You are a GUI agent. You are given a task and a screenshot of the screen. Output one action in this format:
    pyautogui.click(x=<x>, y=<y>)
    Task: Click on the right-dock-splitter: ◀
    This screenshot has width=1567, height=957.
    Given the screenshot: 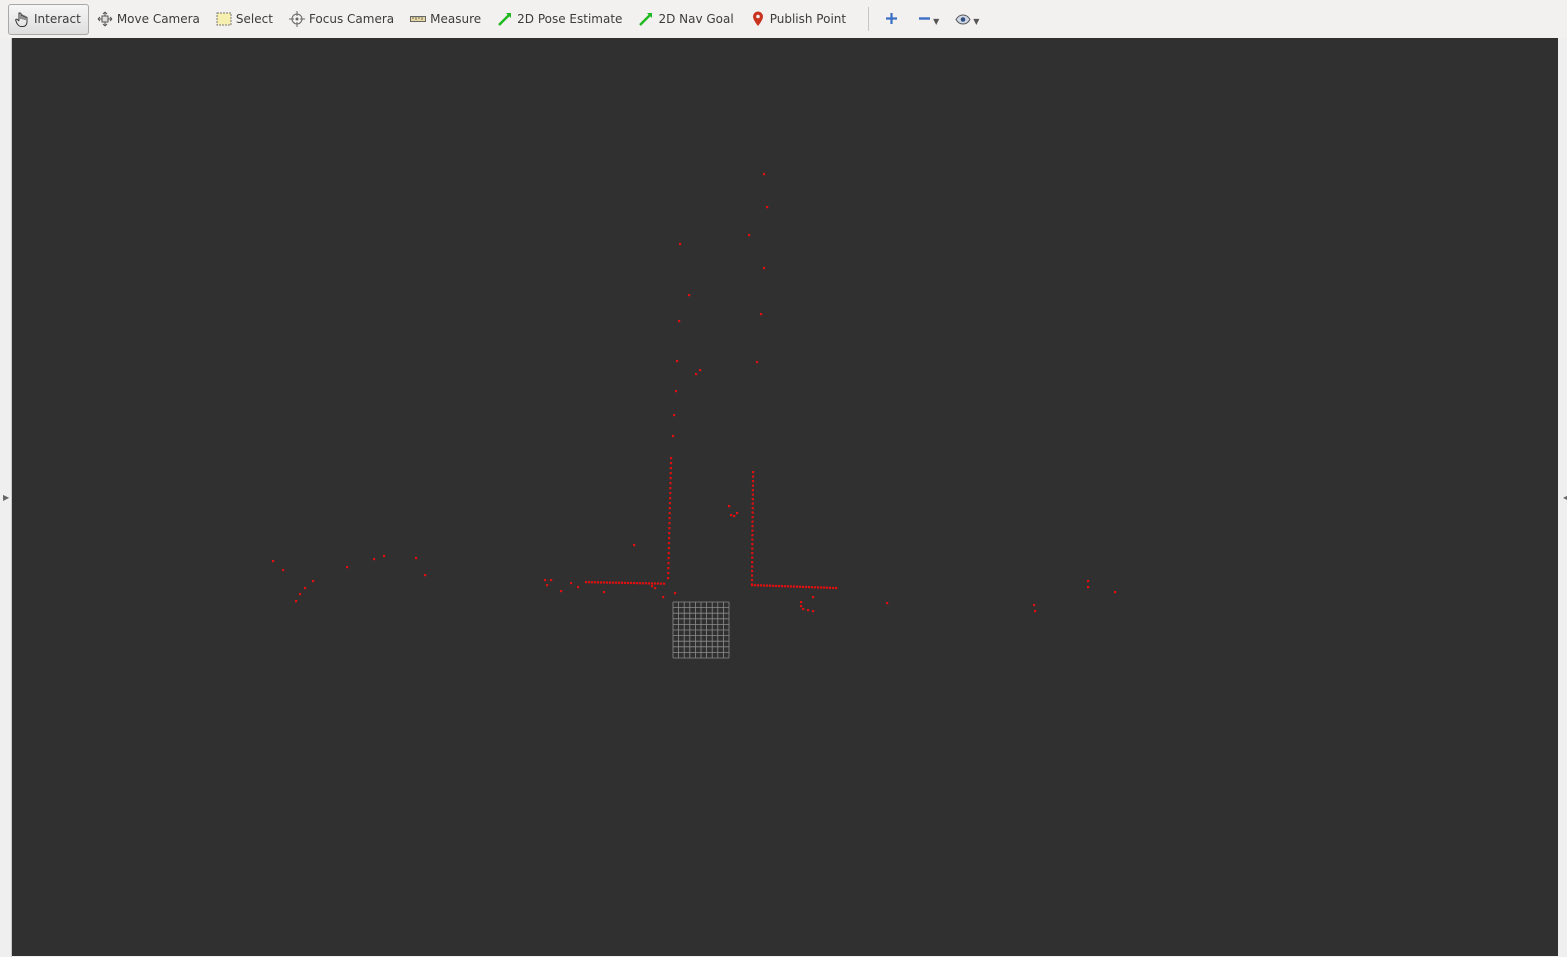 What is the action you would take?
    pyautogui.click(x=1562, y=497)
    